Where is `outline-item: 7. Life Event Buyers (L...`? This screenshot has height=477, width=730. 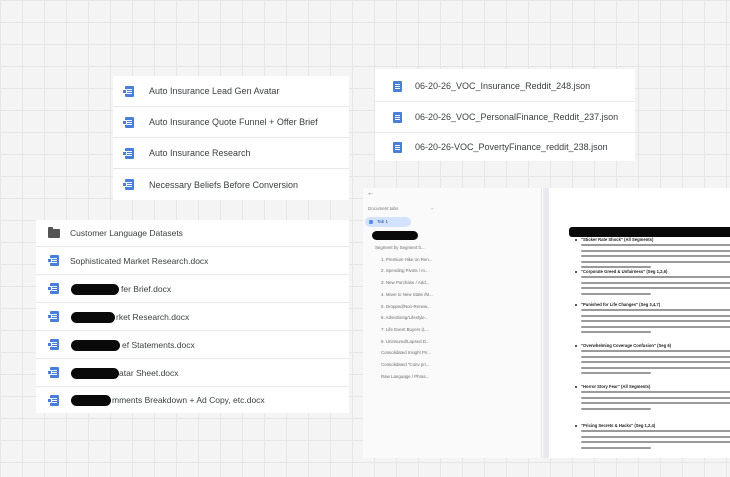
outline-item: 7. Life Event Buyers (L... is located at coordinates (405, 329).